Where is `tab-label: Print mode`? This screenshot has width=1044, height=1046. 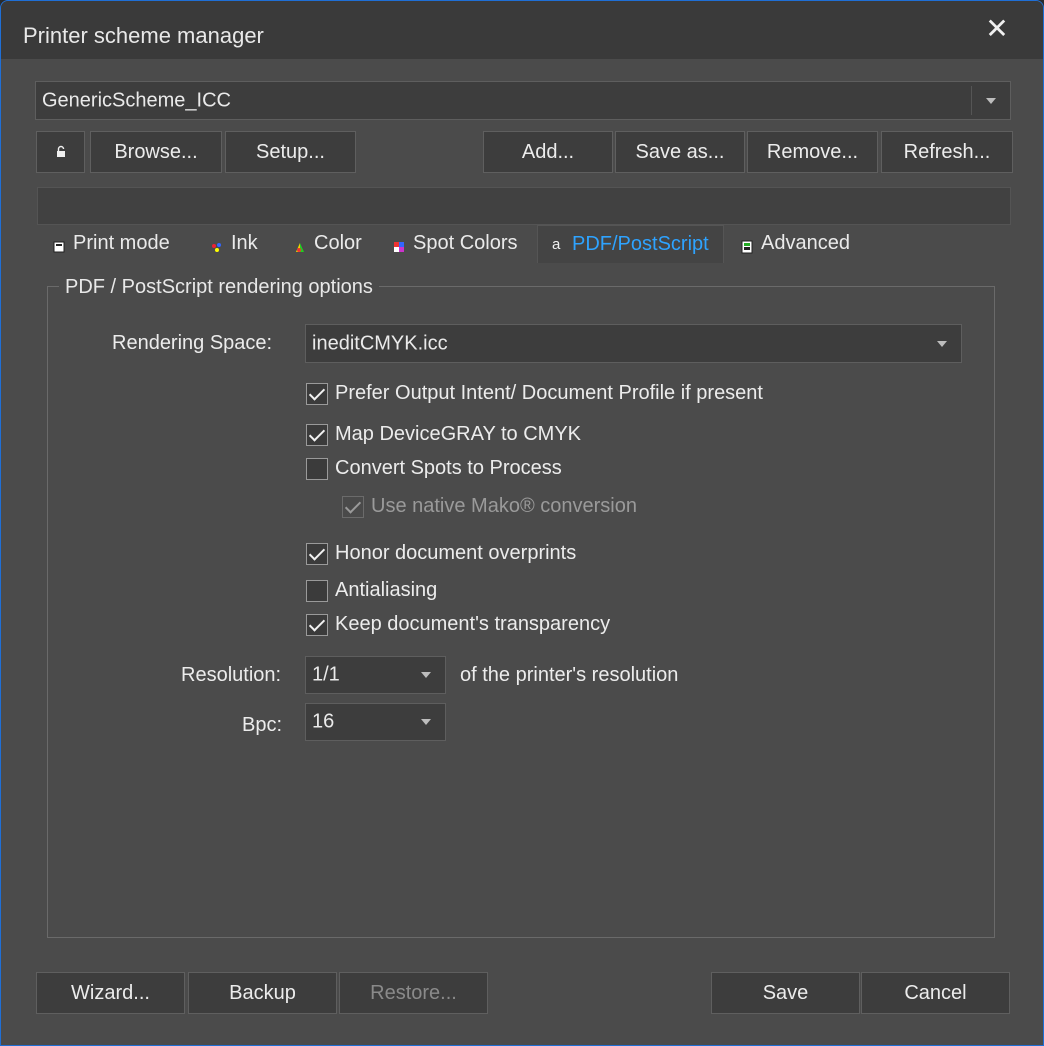
tab-label: Print mode is located at coordinates (121, 243).